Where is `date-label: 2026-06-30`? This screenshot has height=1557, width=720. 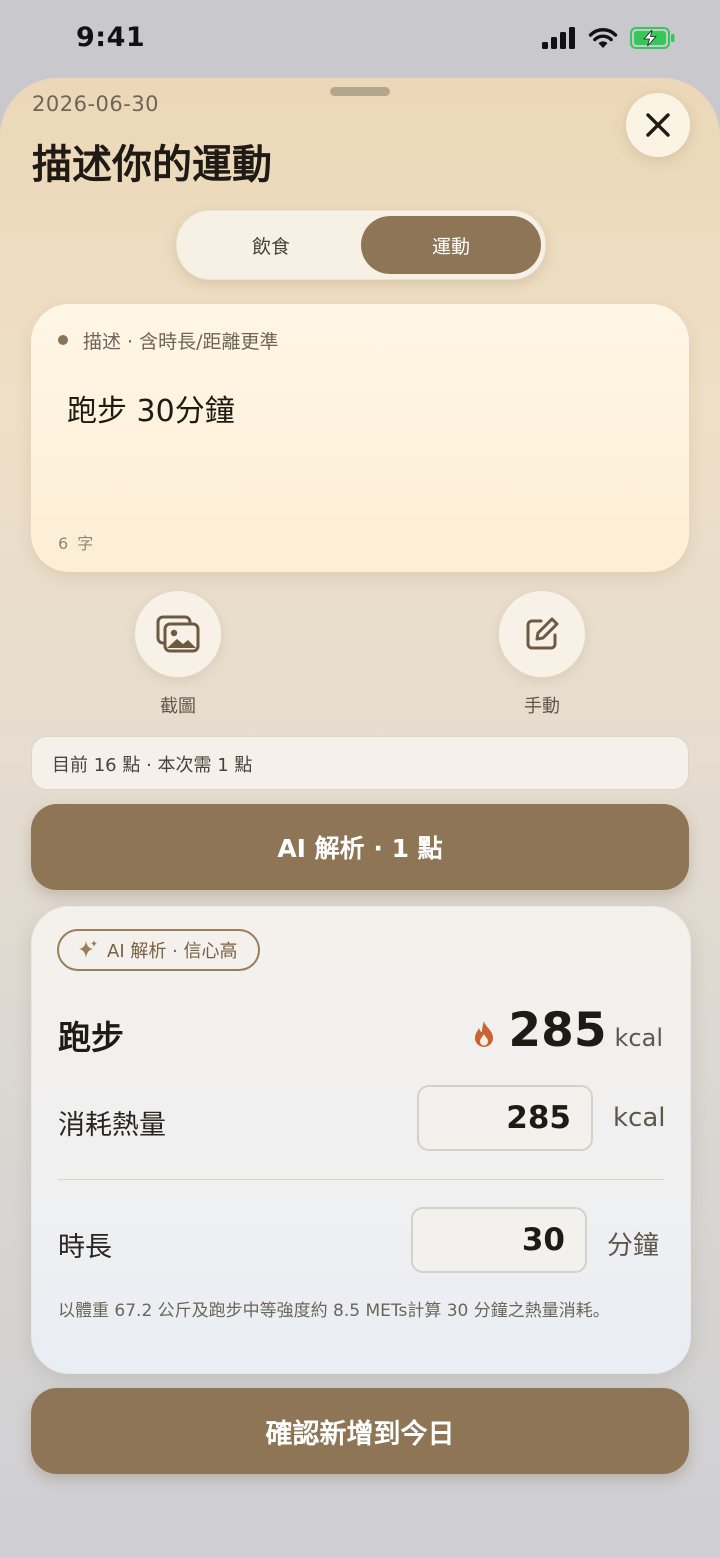 date-label: 2026-06-30 is located at coordinates (96, 104).